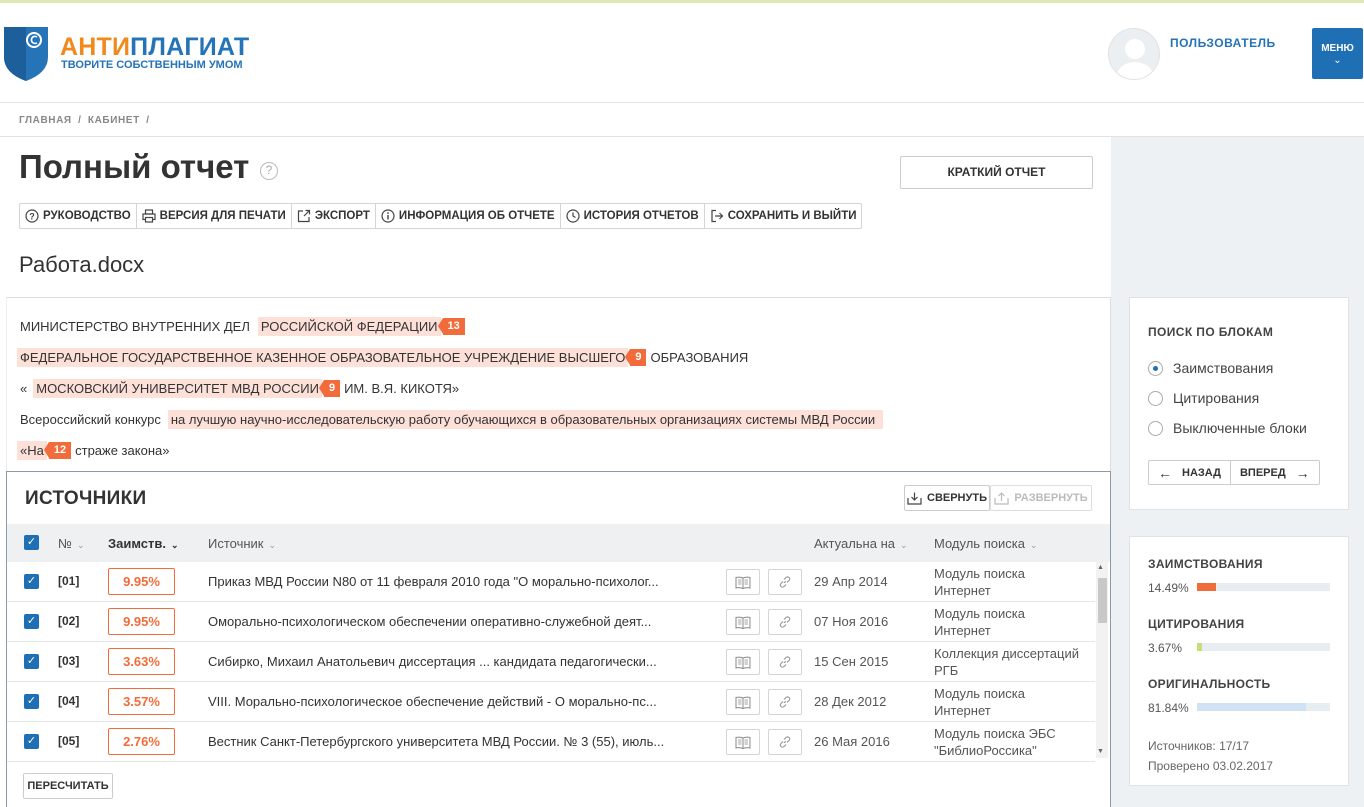 The image size is (1364, 807). I want to click on column-header-module: Модуль поиска ⌄, so click(985, 543).